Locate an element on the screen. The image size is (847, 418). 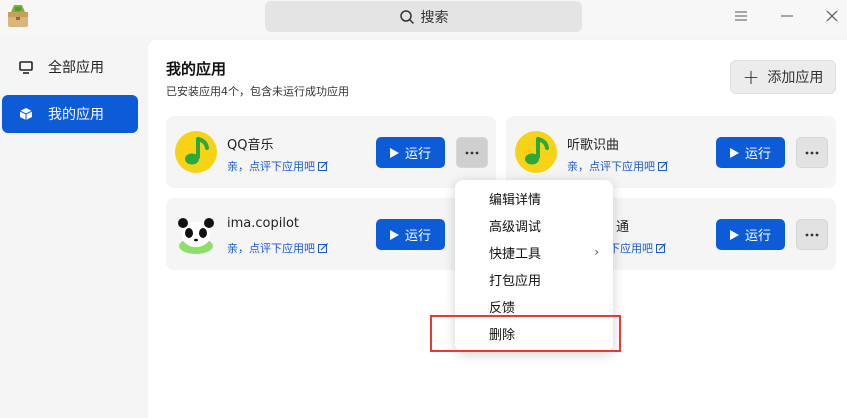
close-button is located at coordinates (832, 16).